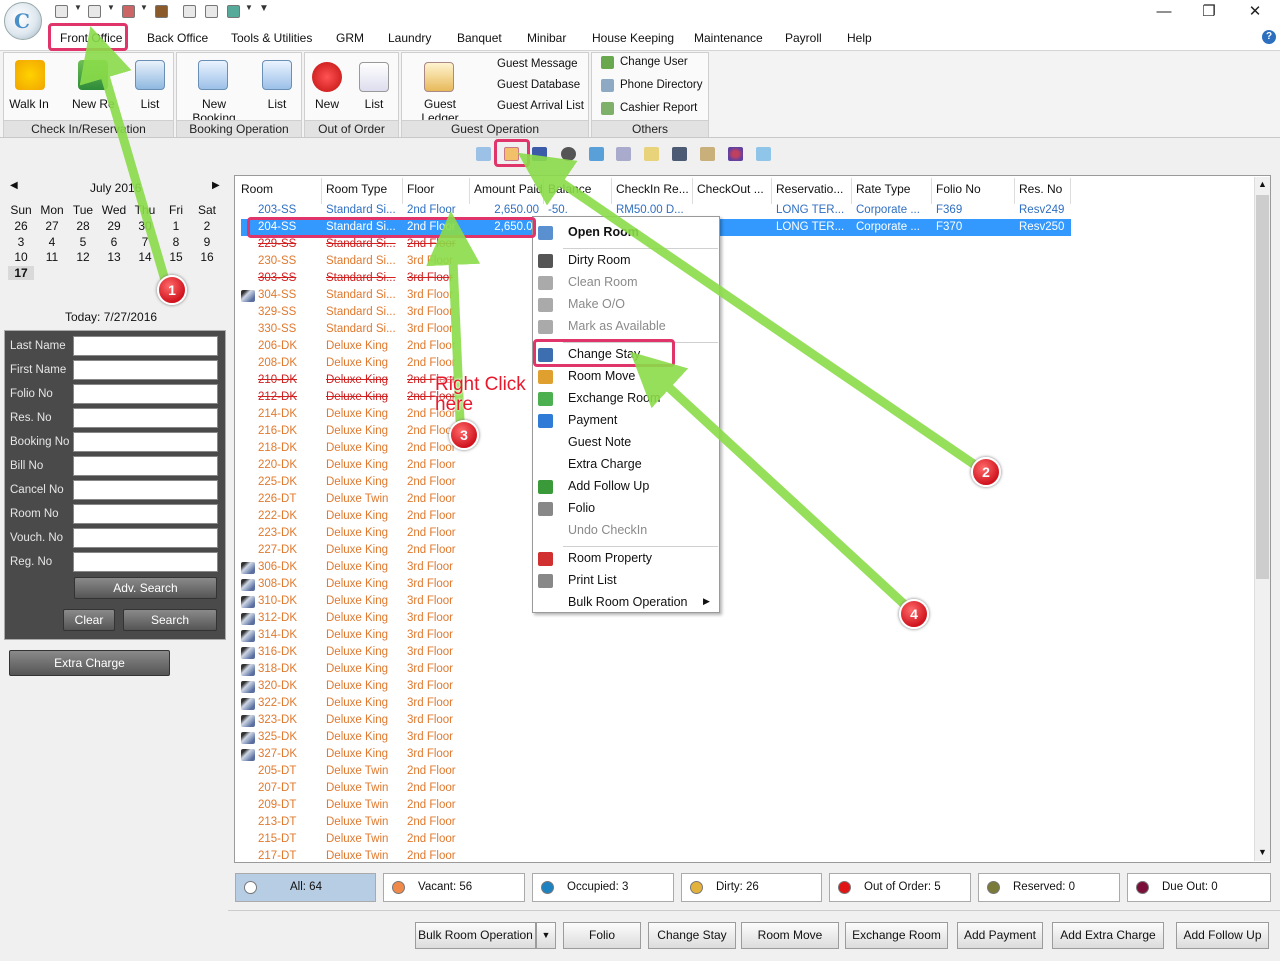 Image resolution: width=1280 pixels, height=961 pixels. I want to click on right-click-annotation: Right Click here, so click(480, 394).